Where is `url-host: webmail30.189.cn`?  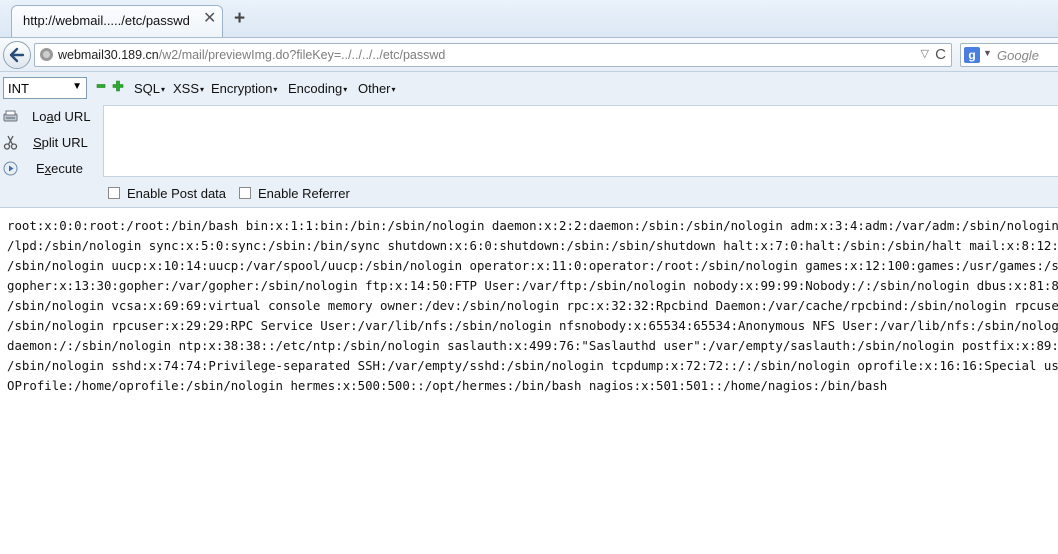 url-host: webmail30.189.cn is located at coordinates (108, 55).